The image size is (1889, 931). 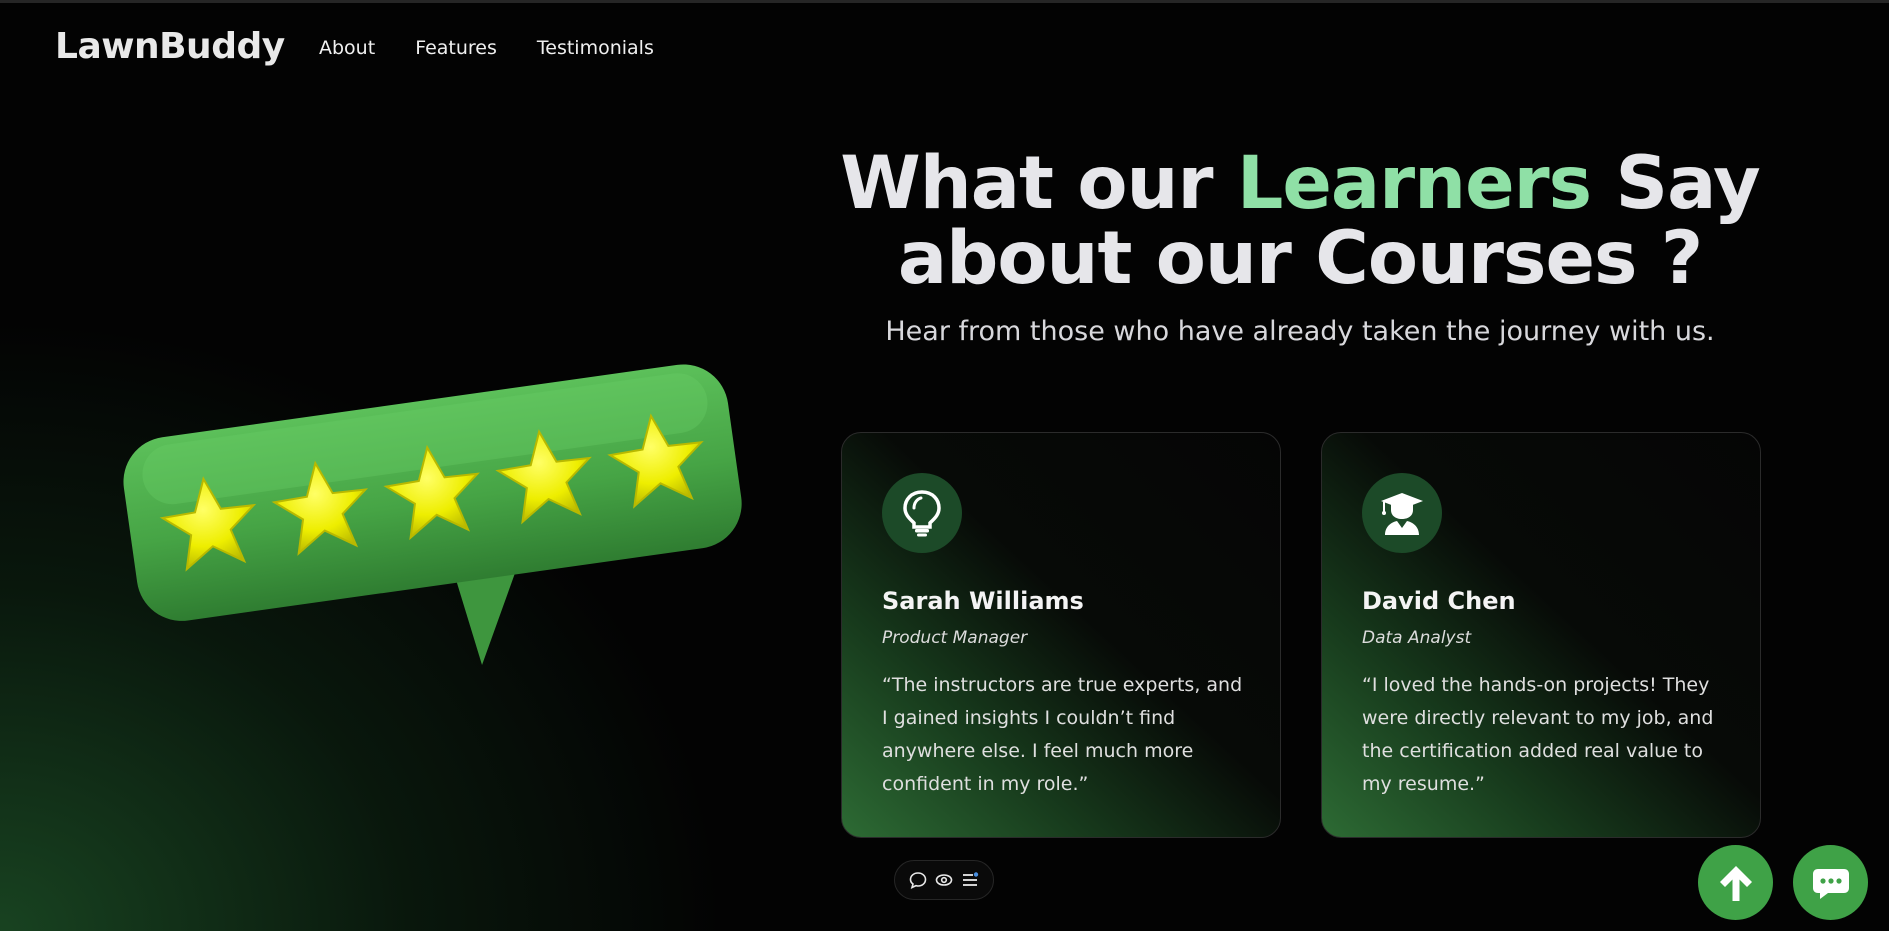 What do you see at coordinates (1300, 258) in the screenshot?
I see `title-line-2: about our Courses ?` at bounding box center [1300, 258].